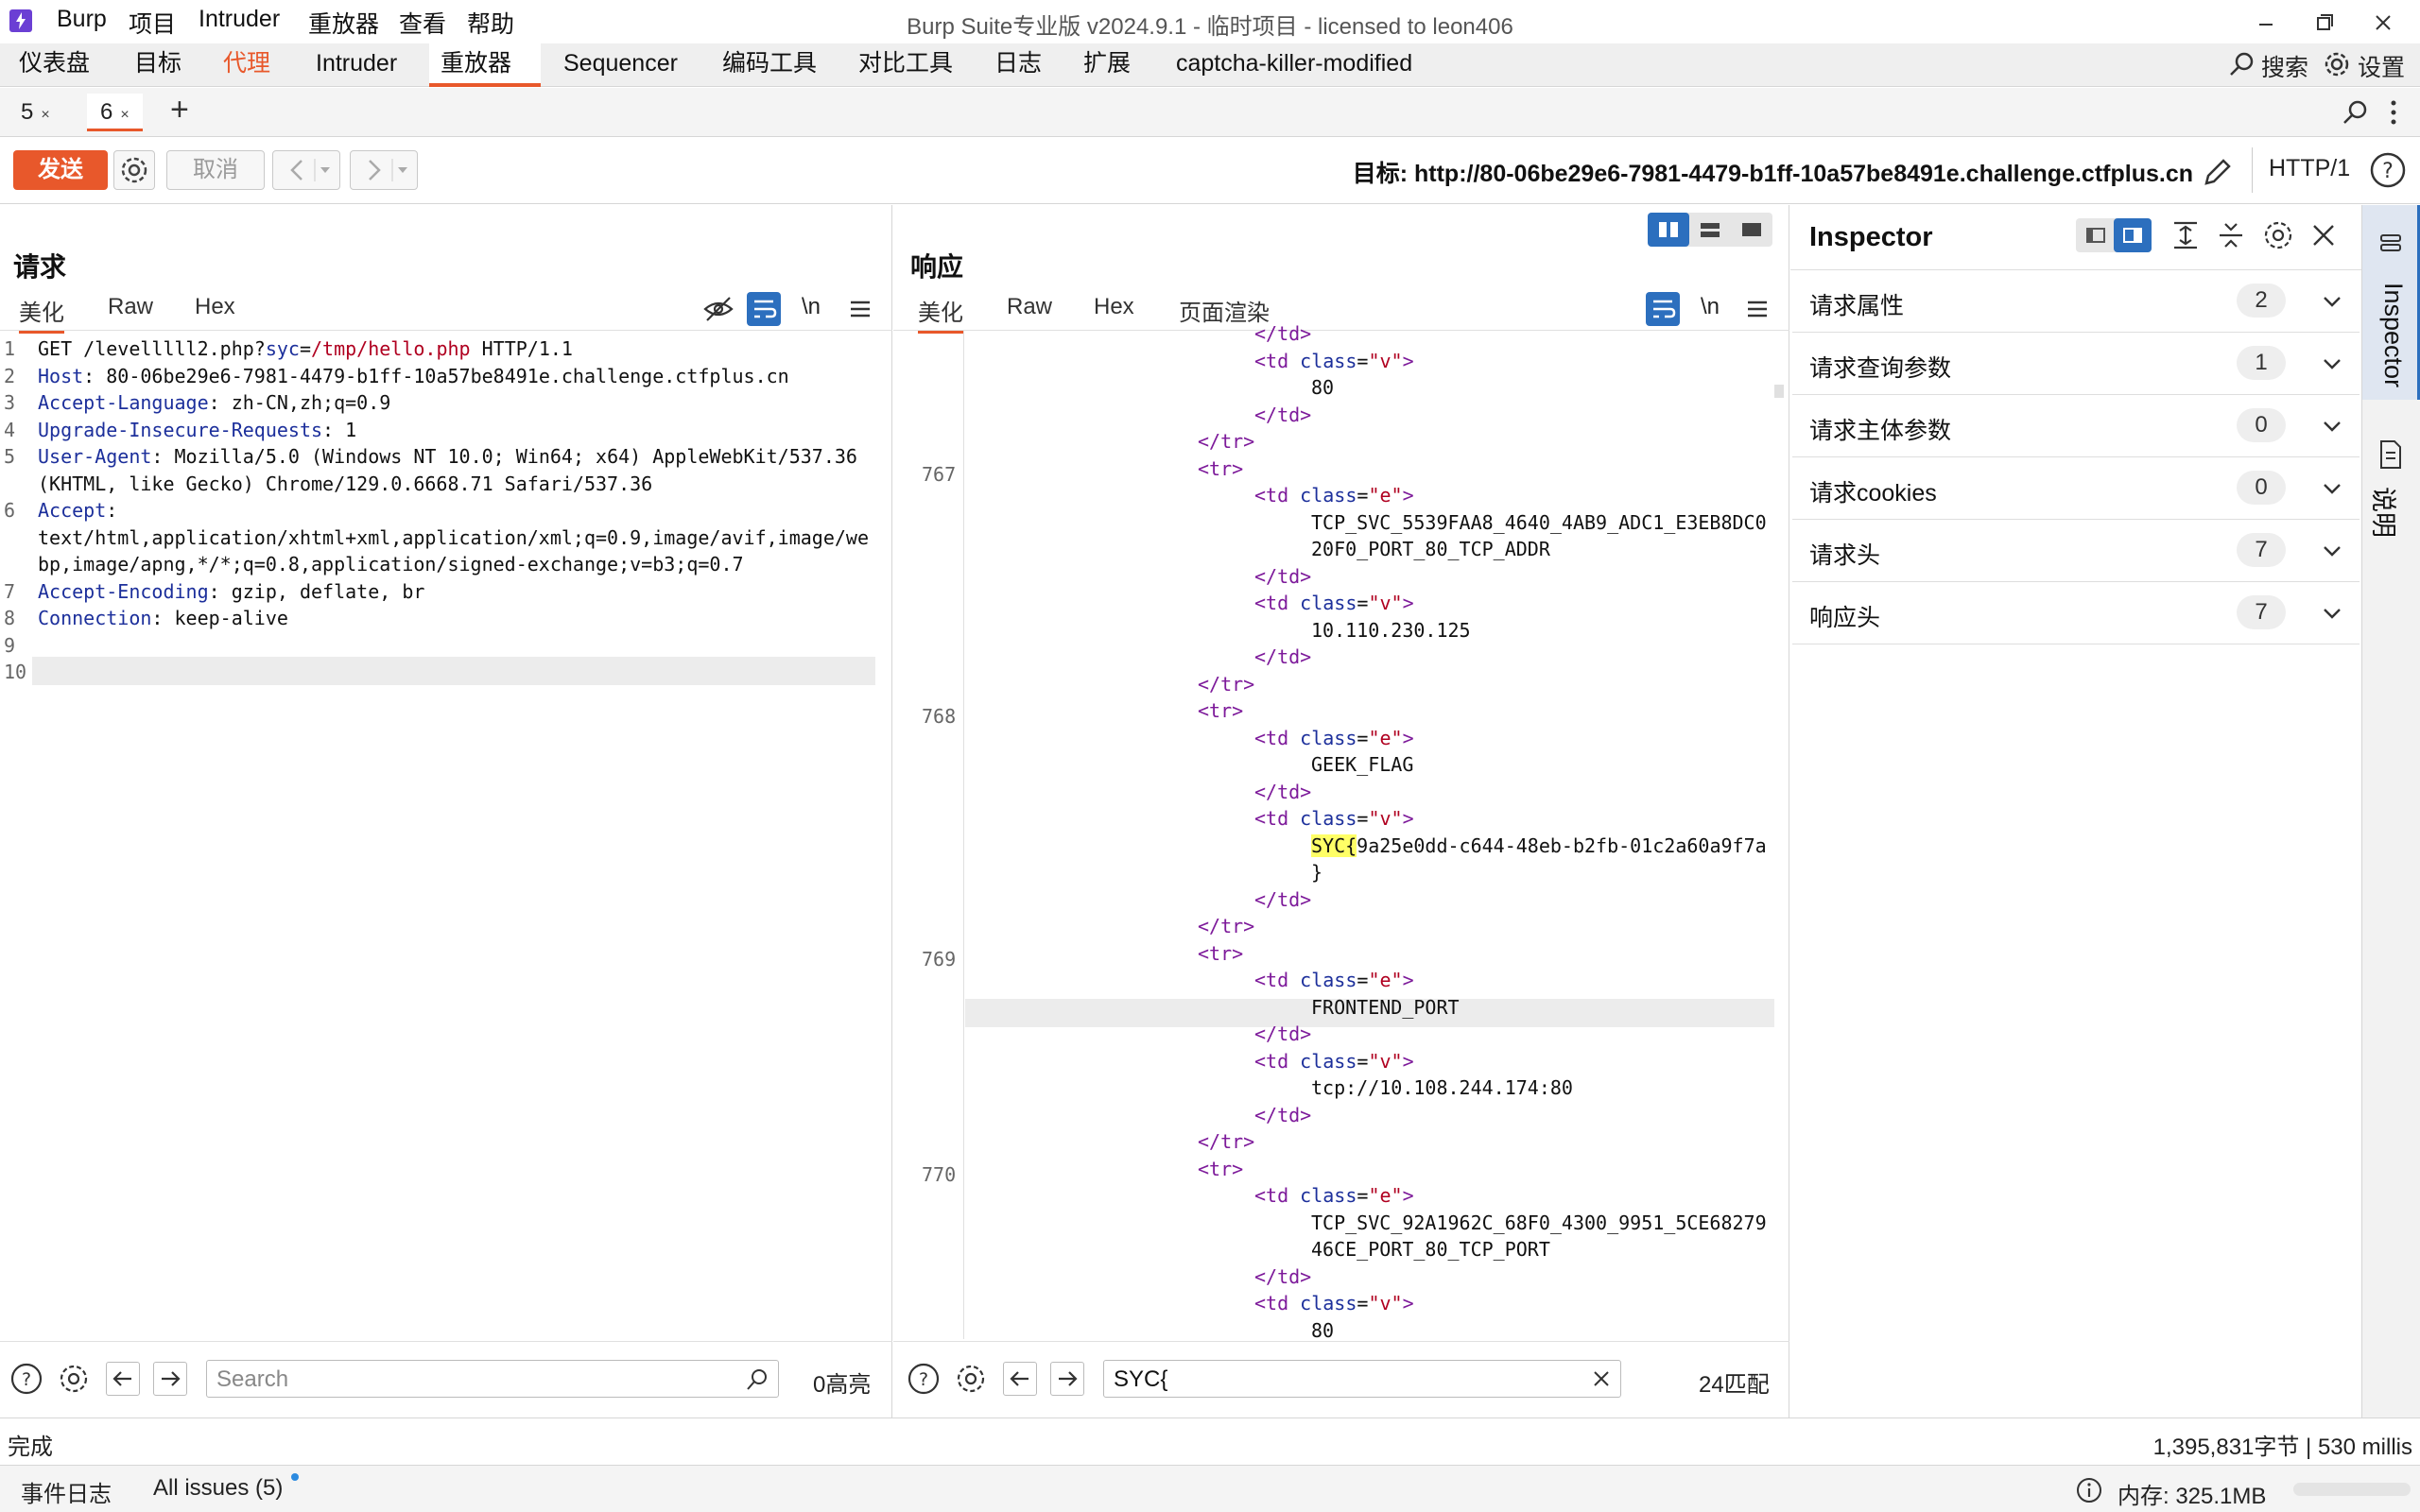 The width and height of the screenshot is (2420, 1512). I want to click on global-search-label: 搜索, so click(2284, 66).